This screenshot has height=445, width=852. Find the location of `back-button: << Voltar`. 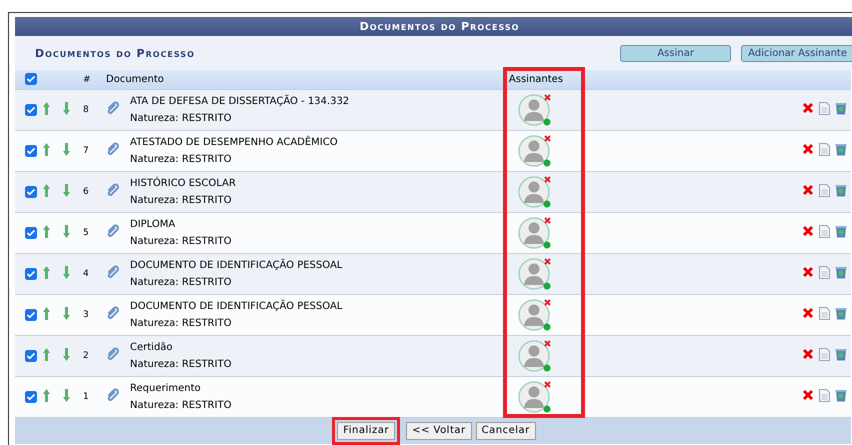

back-button: << Voltar is located at coordinates (439, 431).